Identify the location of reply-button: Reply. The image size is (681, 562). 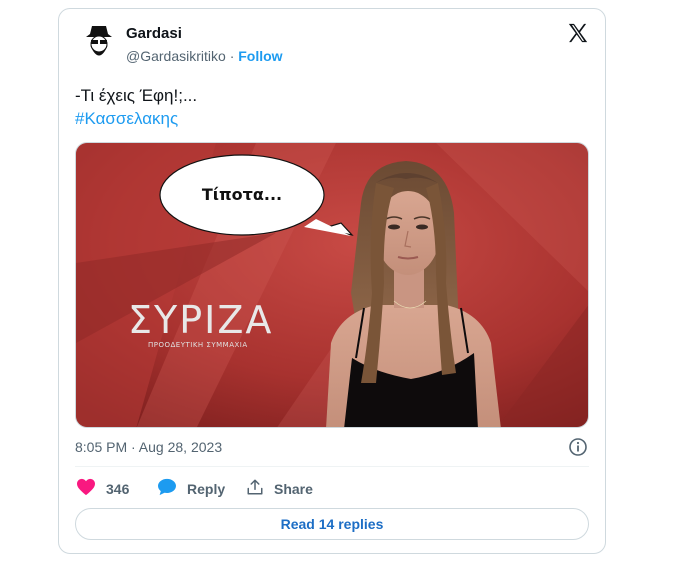
(191, 489).